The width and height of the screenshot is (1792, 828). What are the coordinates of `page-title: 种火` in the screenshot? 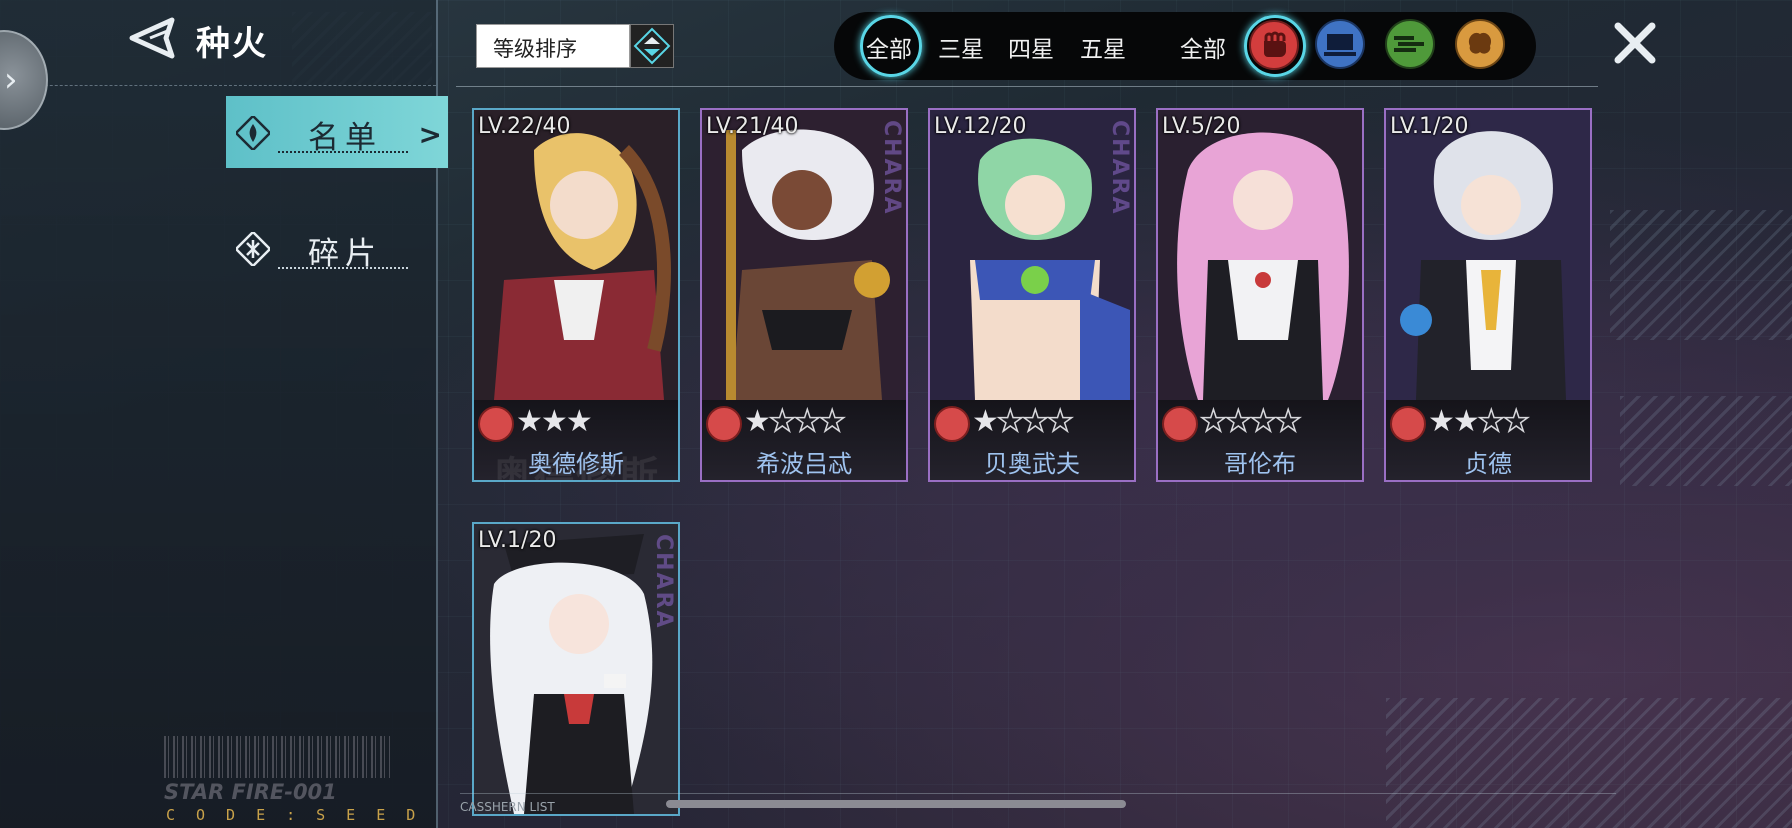 It's located at (232, 44).